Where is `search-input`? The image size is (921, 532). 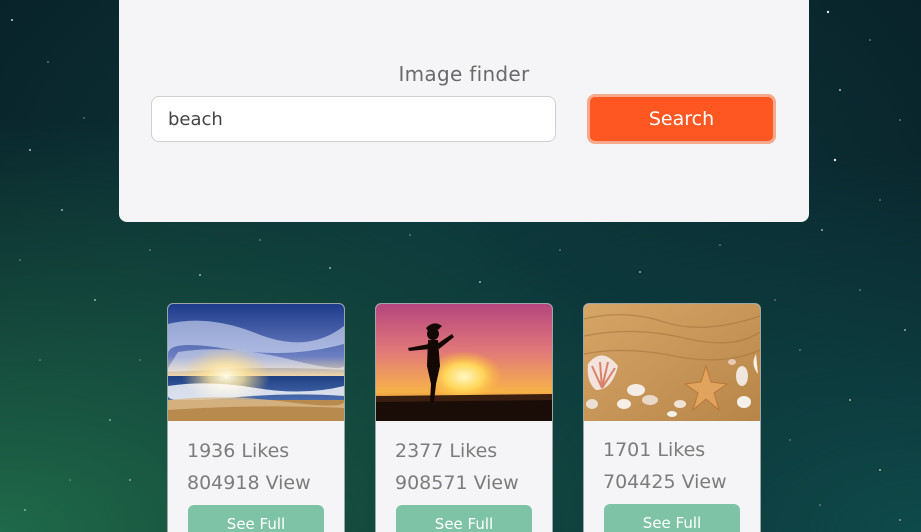 search-input is located at coordinates (353, 119).